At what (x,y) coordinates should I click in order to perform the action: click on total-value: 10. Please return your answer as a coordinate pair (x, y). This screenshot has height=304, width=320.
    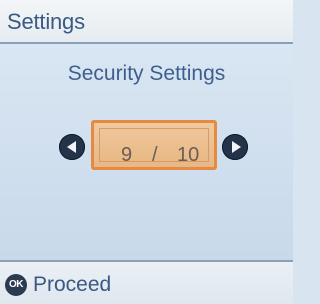
    Looking at the image, I should click on (188, 155).